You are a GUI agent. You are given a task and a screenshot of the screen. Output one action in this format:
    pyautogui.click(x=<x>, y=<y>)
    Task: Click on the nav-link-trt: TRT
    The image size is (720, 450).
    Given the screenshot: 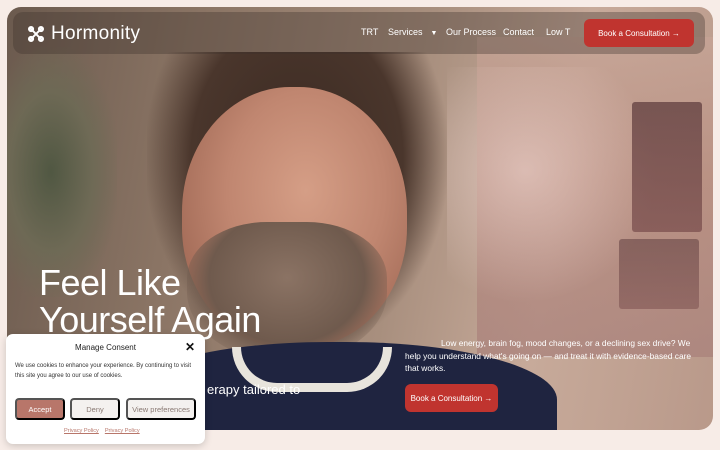 What is the action you would take?
    pyautogui.click(x=369, y=32)
    